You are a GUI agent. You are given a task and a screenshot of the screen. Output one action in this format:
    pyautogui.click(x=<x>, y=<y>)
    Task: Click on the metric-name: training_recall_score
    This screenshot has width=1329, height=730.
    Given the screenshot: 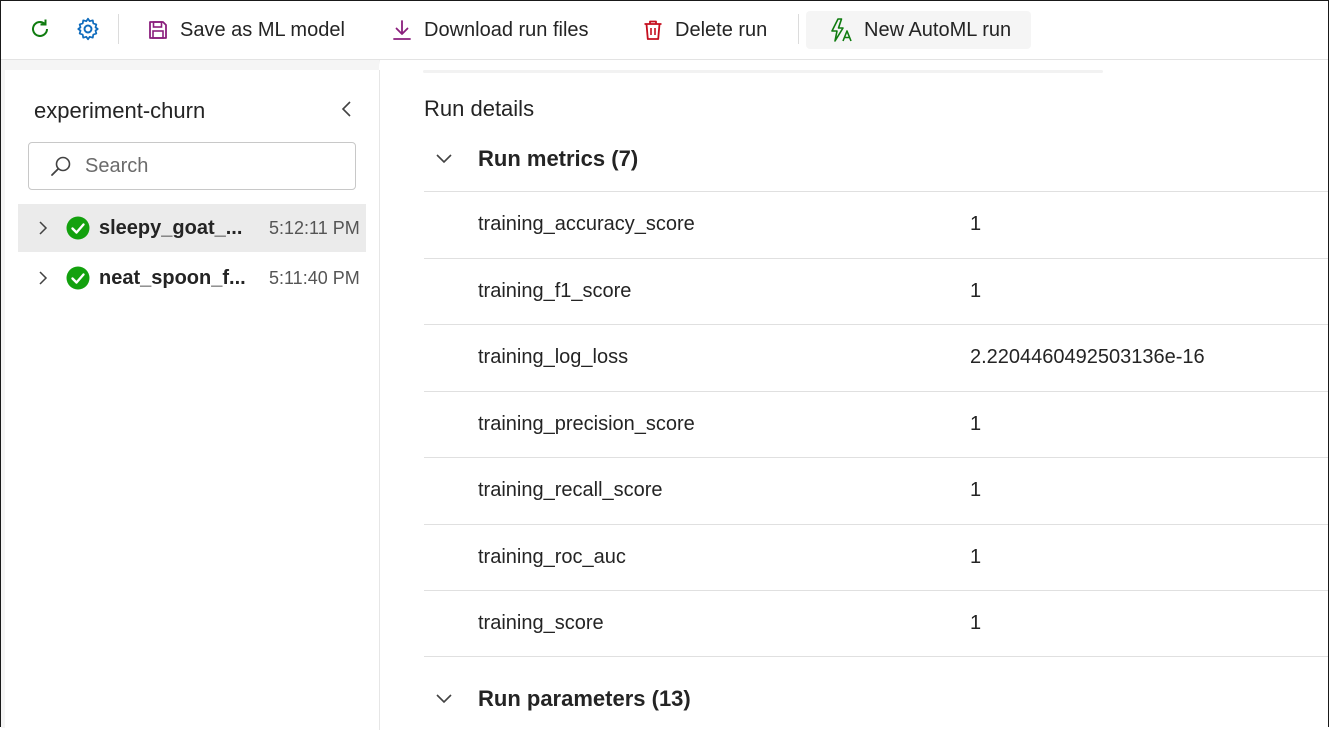 What is the action you would take?
    pyautogui.click(x=570, y=490)
    